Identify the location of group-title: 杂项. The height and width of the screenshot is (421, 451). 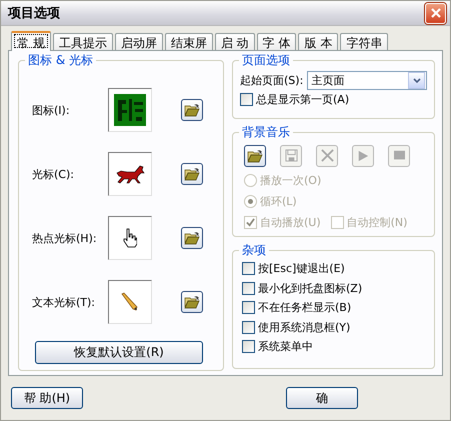
(254, 249).